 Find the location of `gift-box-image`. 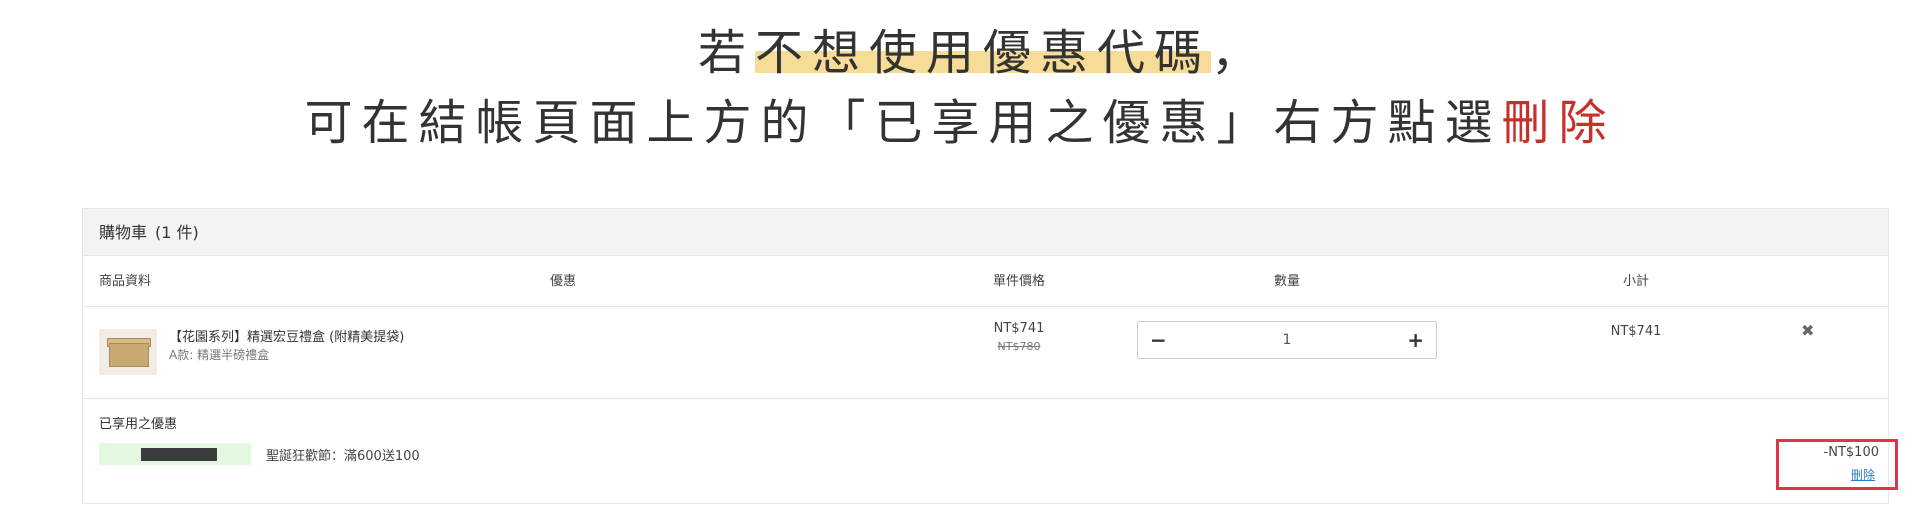

gift-box-image is located at coordinates (129, 355).